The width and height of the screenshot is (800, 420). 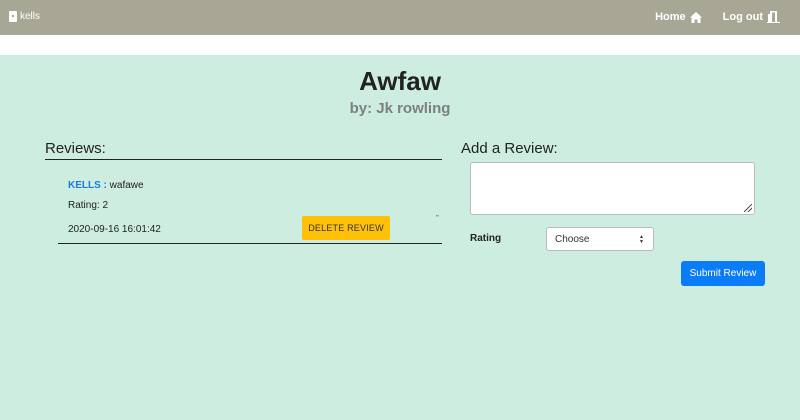 I want to click on home-icon, so click(x=695, y=17).